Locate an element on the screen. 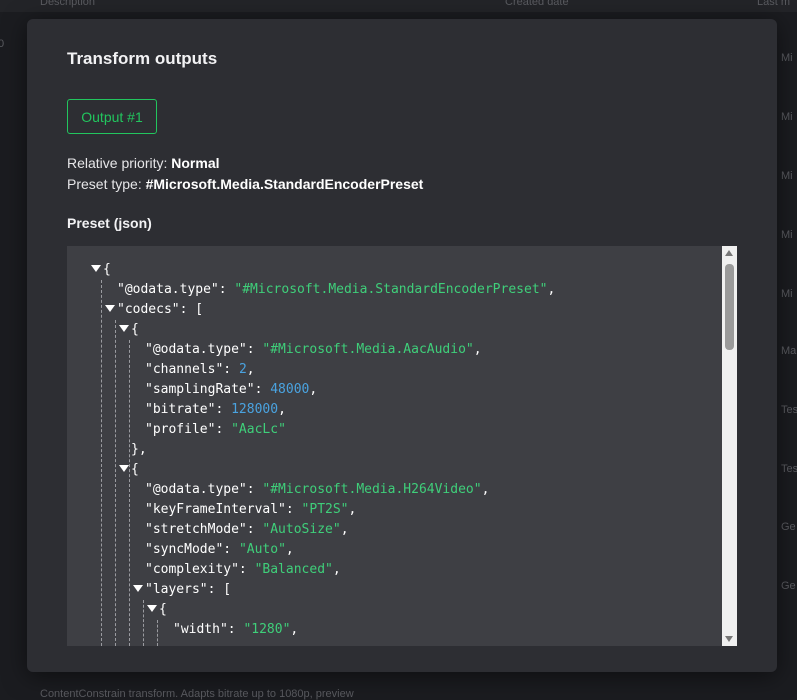 Image resolution: width=797 pixels, height=700 pixels. scroll-up-icon is located at coordinates (729, 253).